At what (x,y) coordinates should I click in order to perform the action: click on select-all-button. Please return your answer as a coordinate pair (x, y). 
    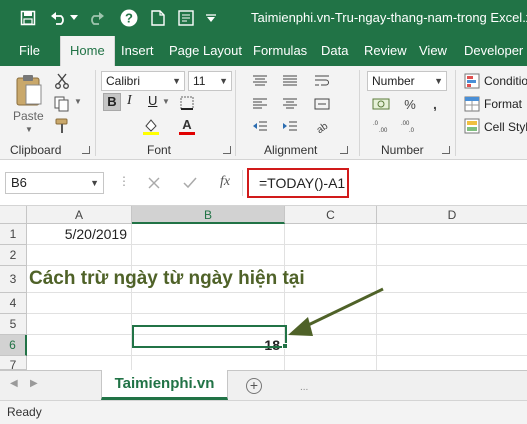
    Looking at the image, I should click on (13, 215).